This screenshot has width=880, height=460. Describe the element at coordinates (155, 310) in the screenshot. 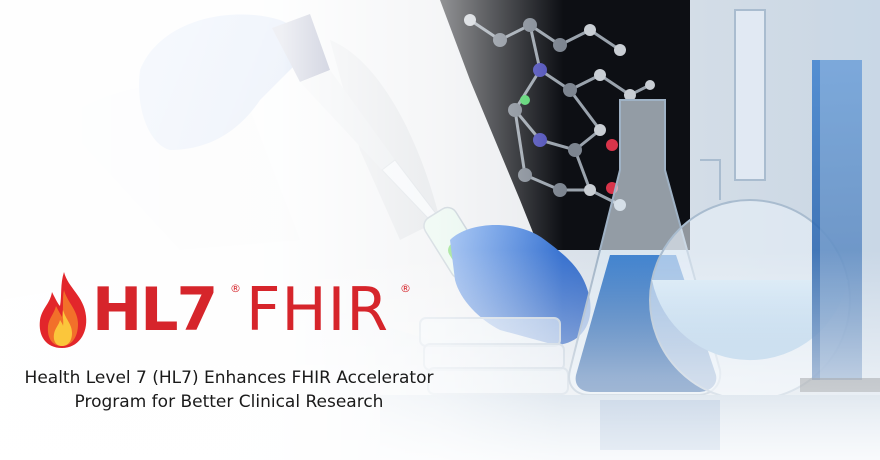

I see `logo-hl7-text: HL7` at that location.